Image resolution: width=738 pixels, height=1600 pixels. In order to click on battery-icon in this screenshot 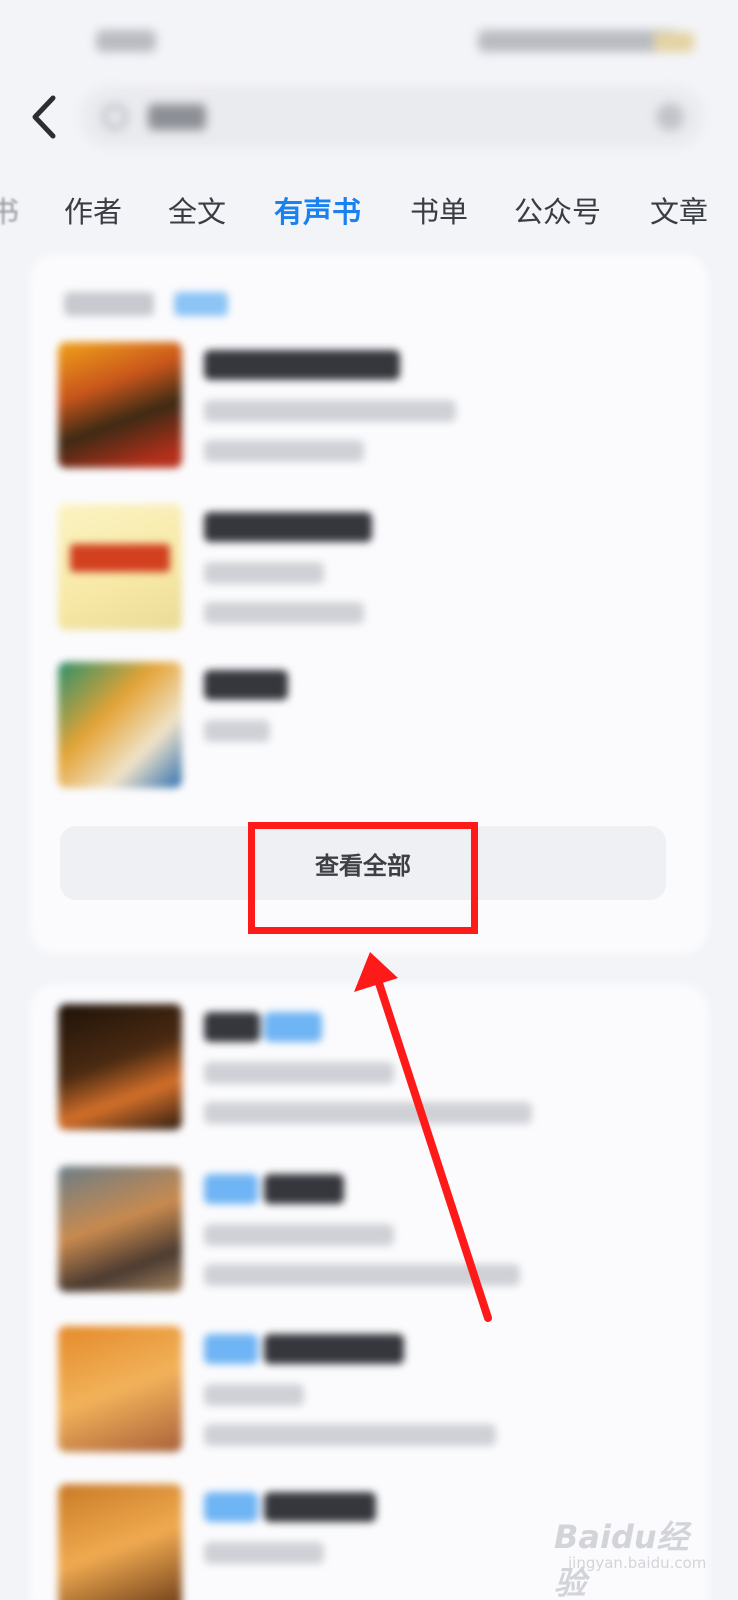, I will do `click(674, 42)`.